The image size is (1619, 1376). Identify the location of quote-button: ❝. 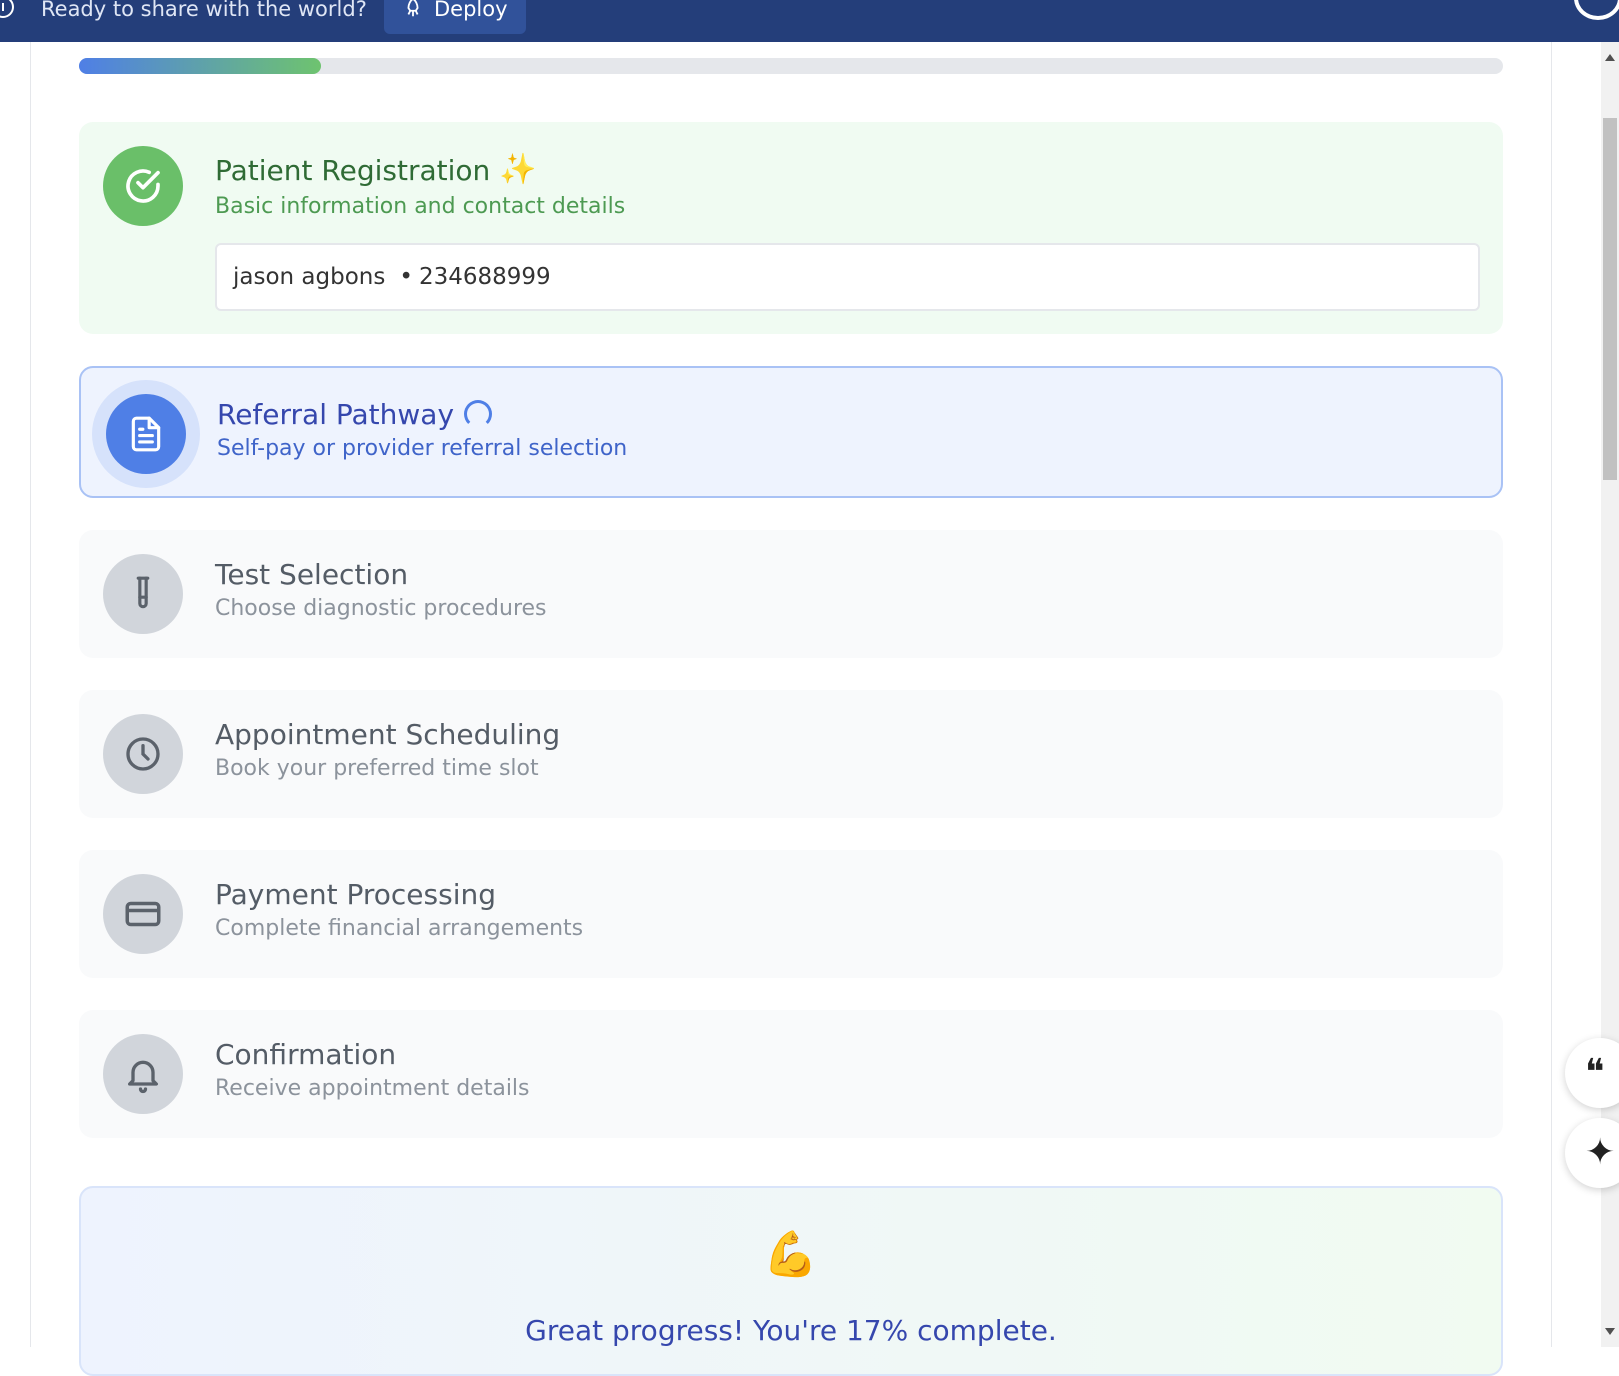
(1592, 1073).